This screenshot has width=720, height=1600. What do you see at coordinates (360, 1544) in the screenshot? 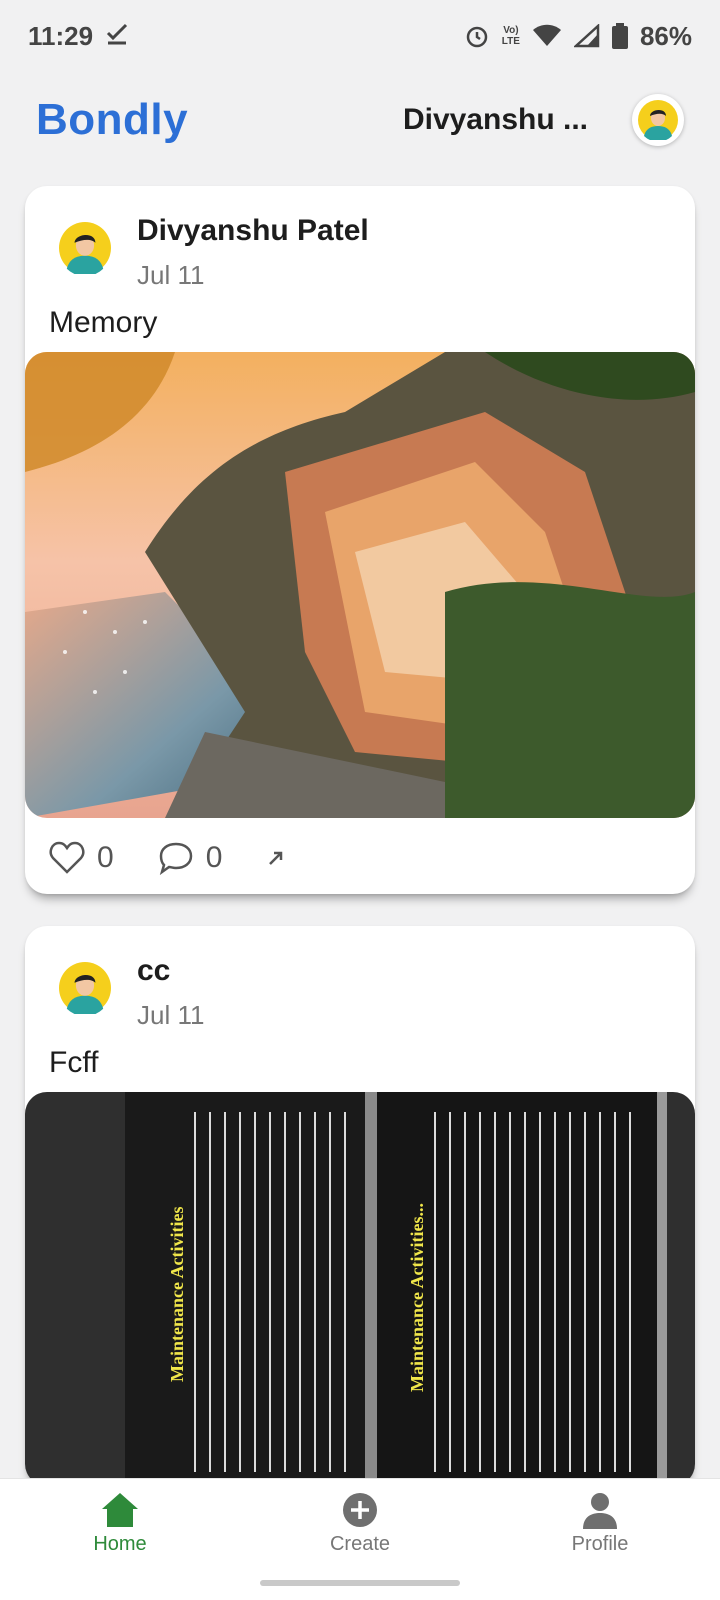
I see `nav-create-label: Create` at bounding box center [360, 1544].